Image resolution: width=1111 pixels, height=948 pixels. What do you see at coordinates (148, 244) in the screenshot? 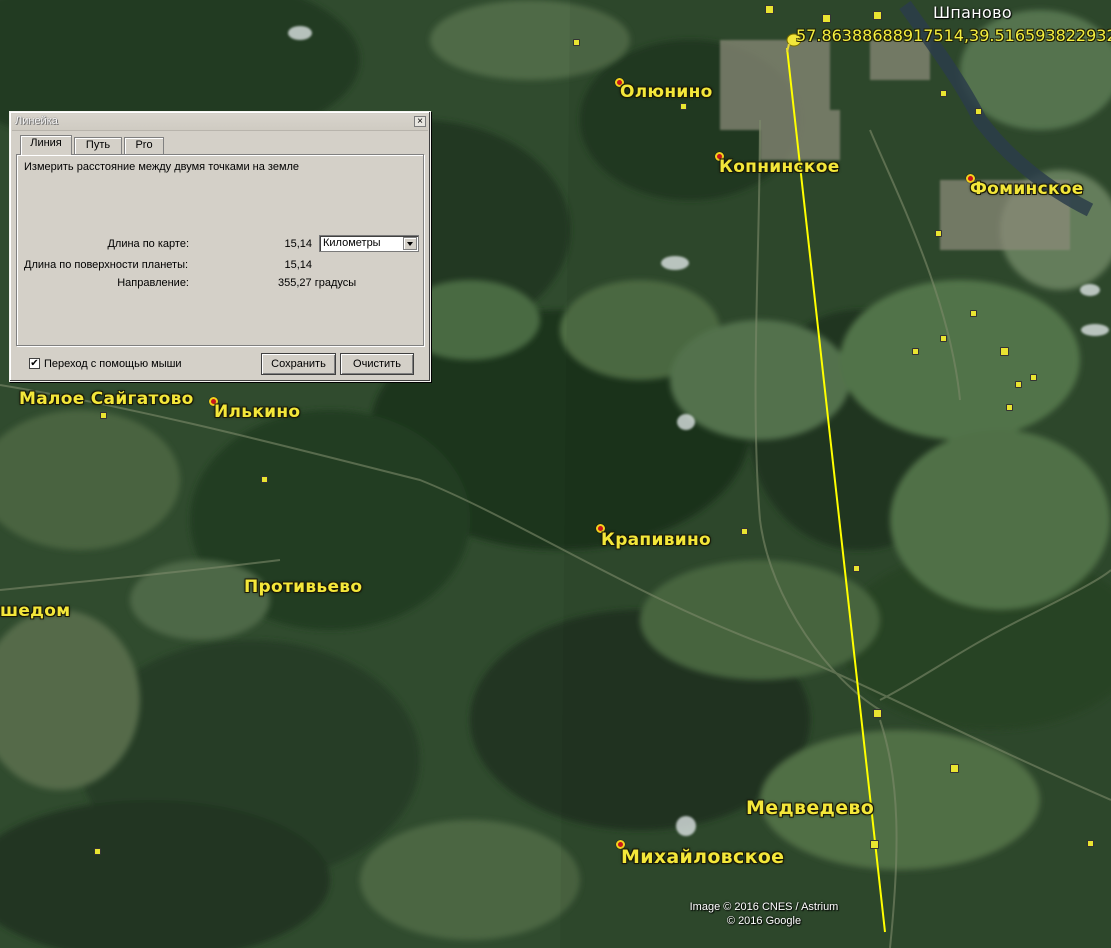
I see `map-length-label: Длина по карте:` at bounding box center [148, 244].